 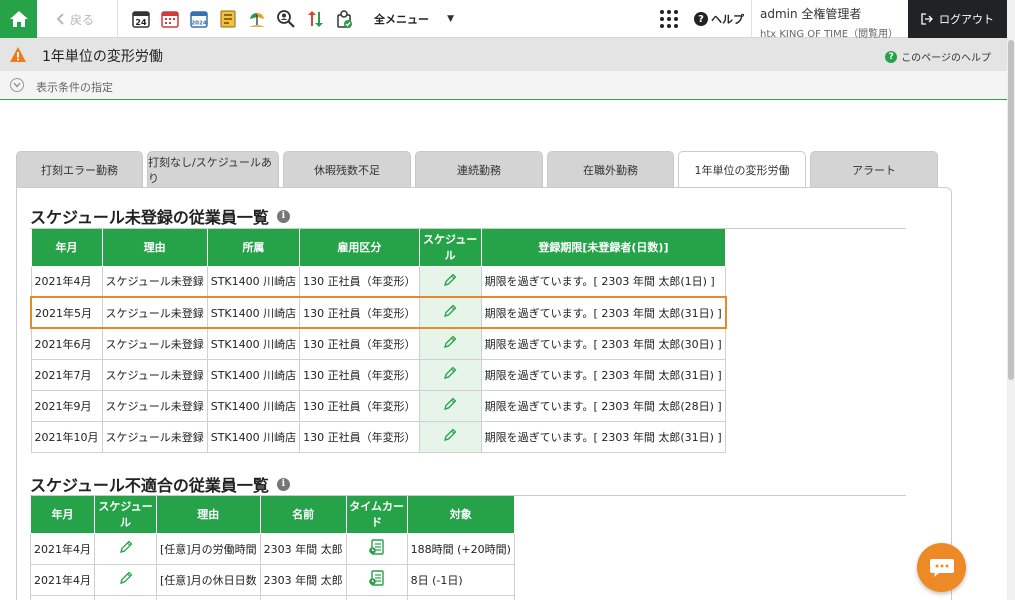 I want to click on employee-search-icon, so click(x=286, y=19).